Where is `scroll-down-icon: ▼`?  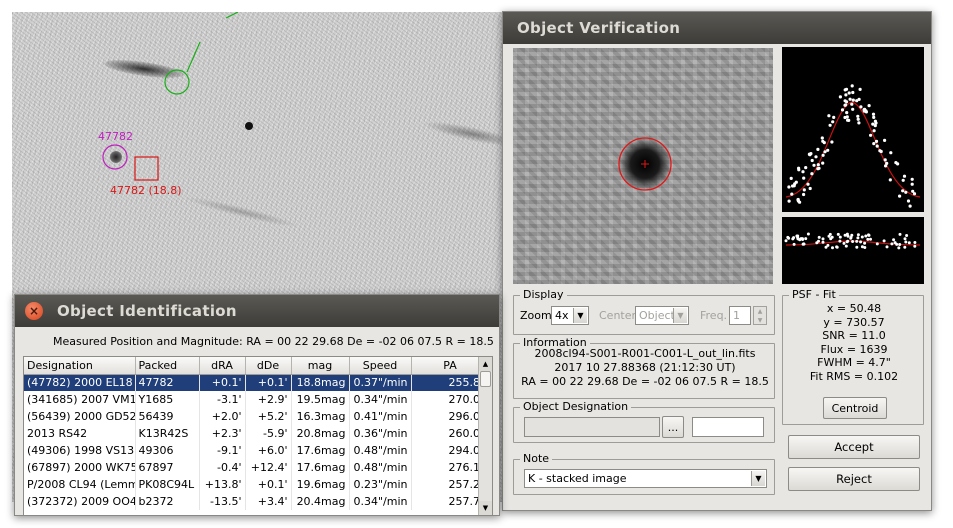 scroll-down-icon: ▼ is located at coordinates (485, 508).